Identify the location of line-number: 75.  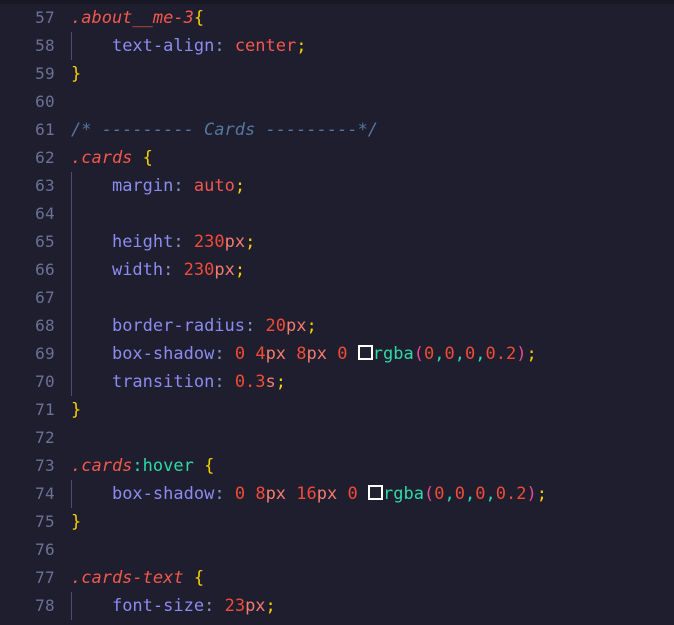
(45, 521).